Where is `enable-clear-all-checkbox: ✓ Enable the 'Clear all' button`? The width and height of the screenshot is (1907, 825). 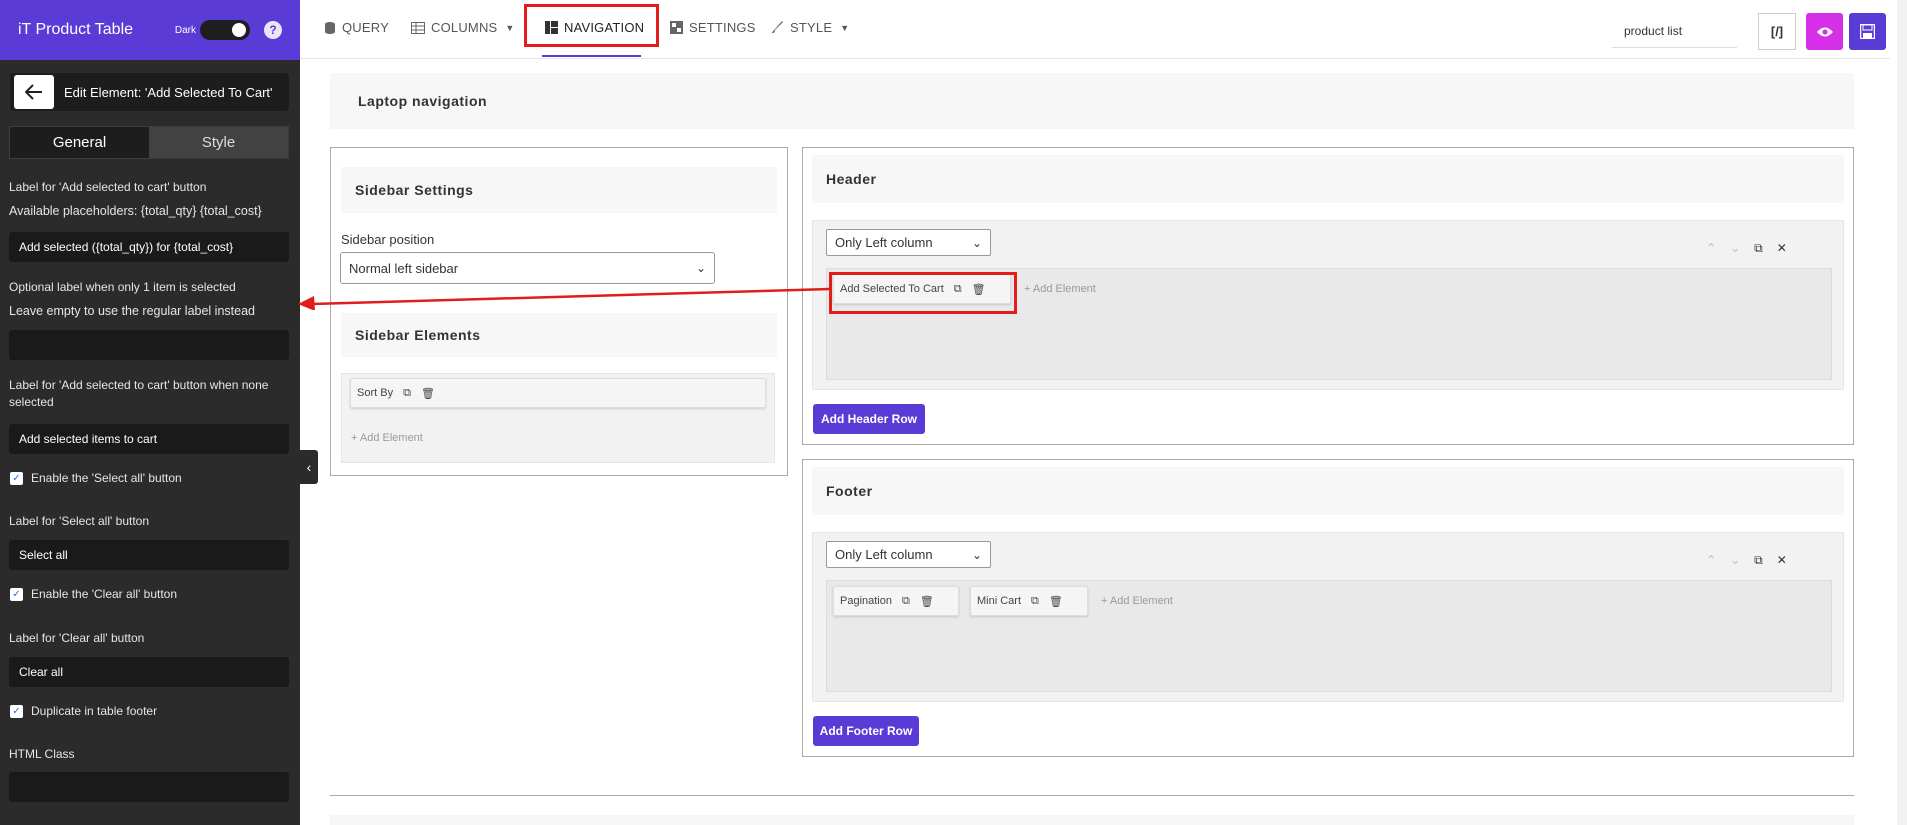 enable-clear-all-checkbox: ✓ Enable the 'Clear all' button is located at coordinates (93, 594).